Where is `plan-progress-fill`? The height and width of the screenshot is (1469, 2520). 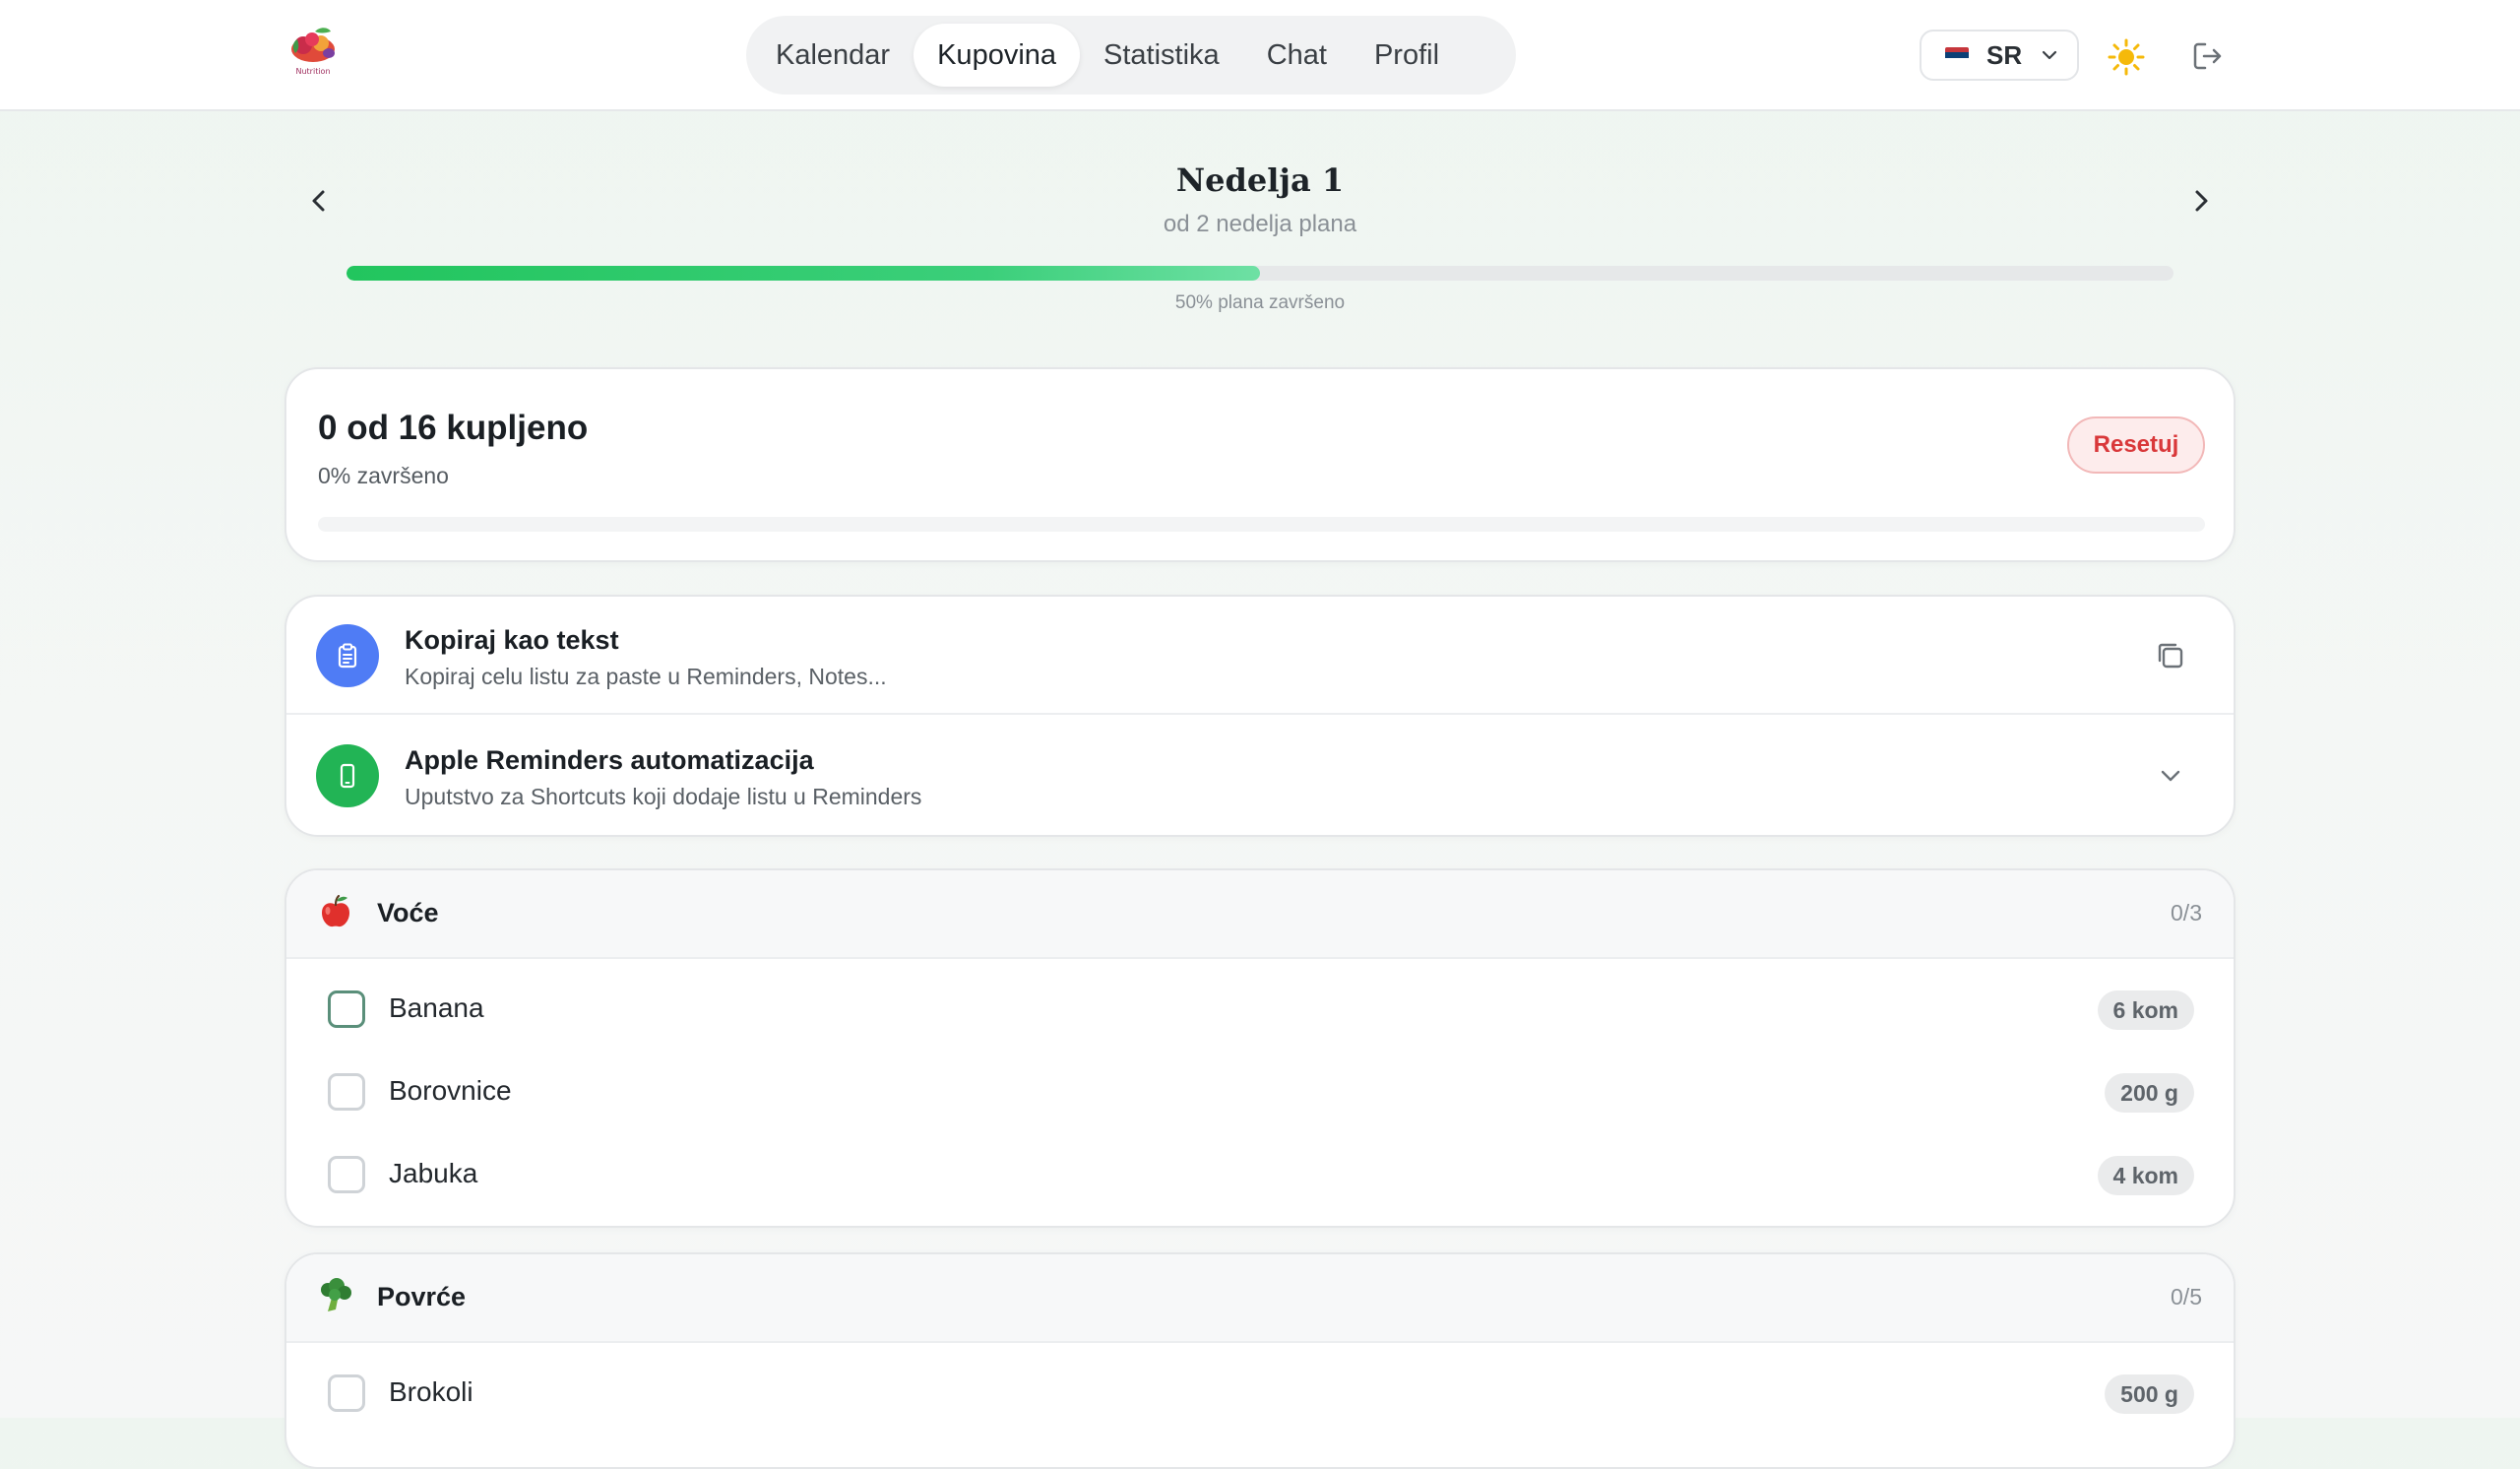
plan-progress-fill is located at coordinates (803, 273).